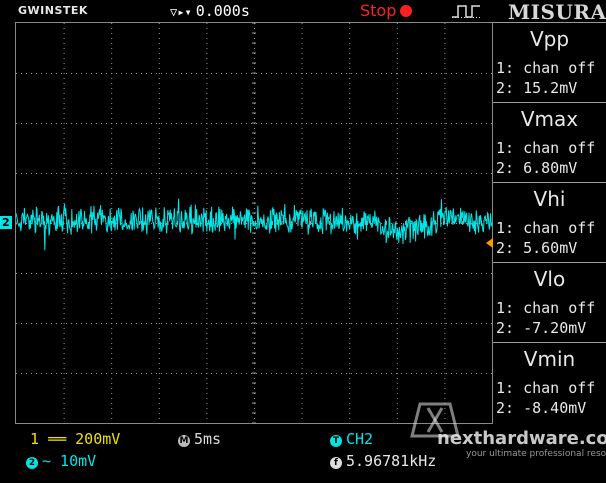 The width and height of the screenshot is (606, 483). What do you see at coordinates (521, 438) in the screenshot?
I see `watermark-name: nexthardware.com` at bounding box center [521, 438].